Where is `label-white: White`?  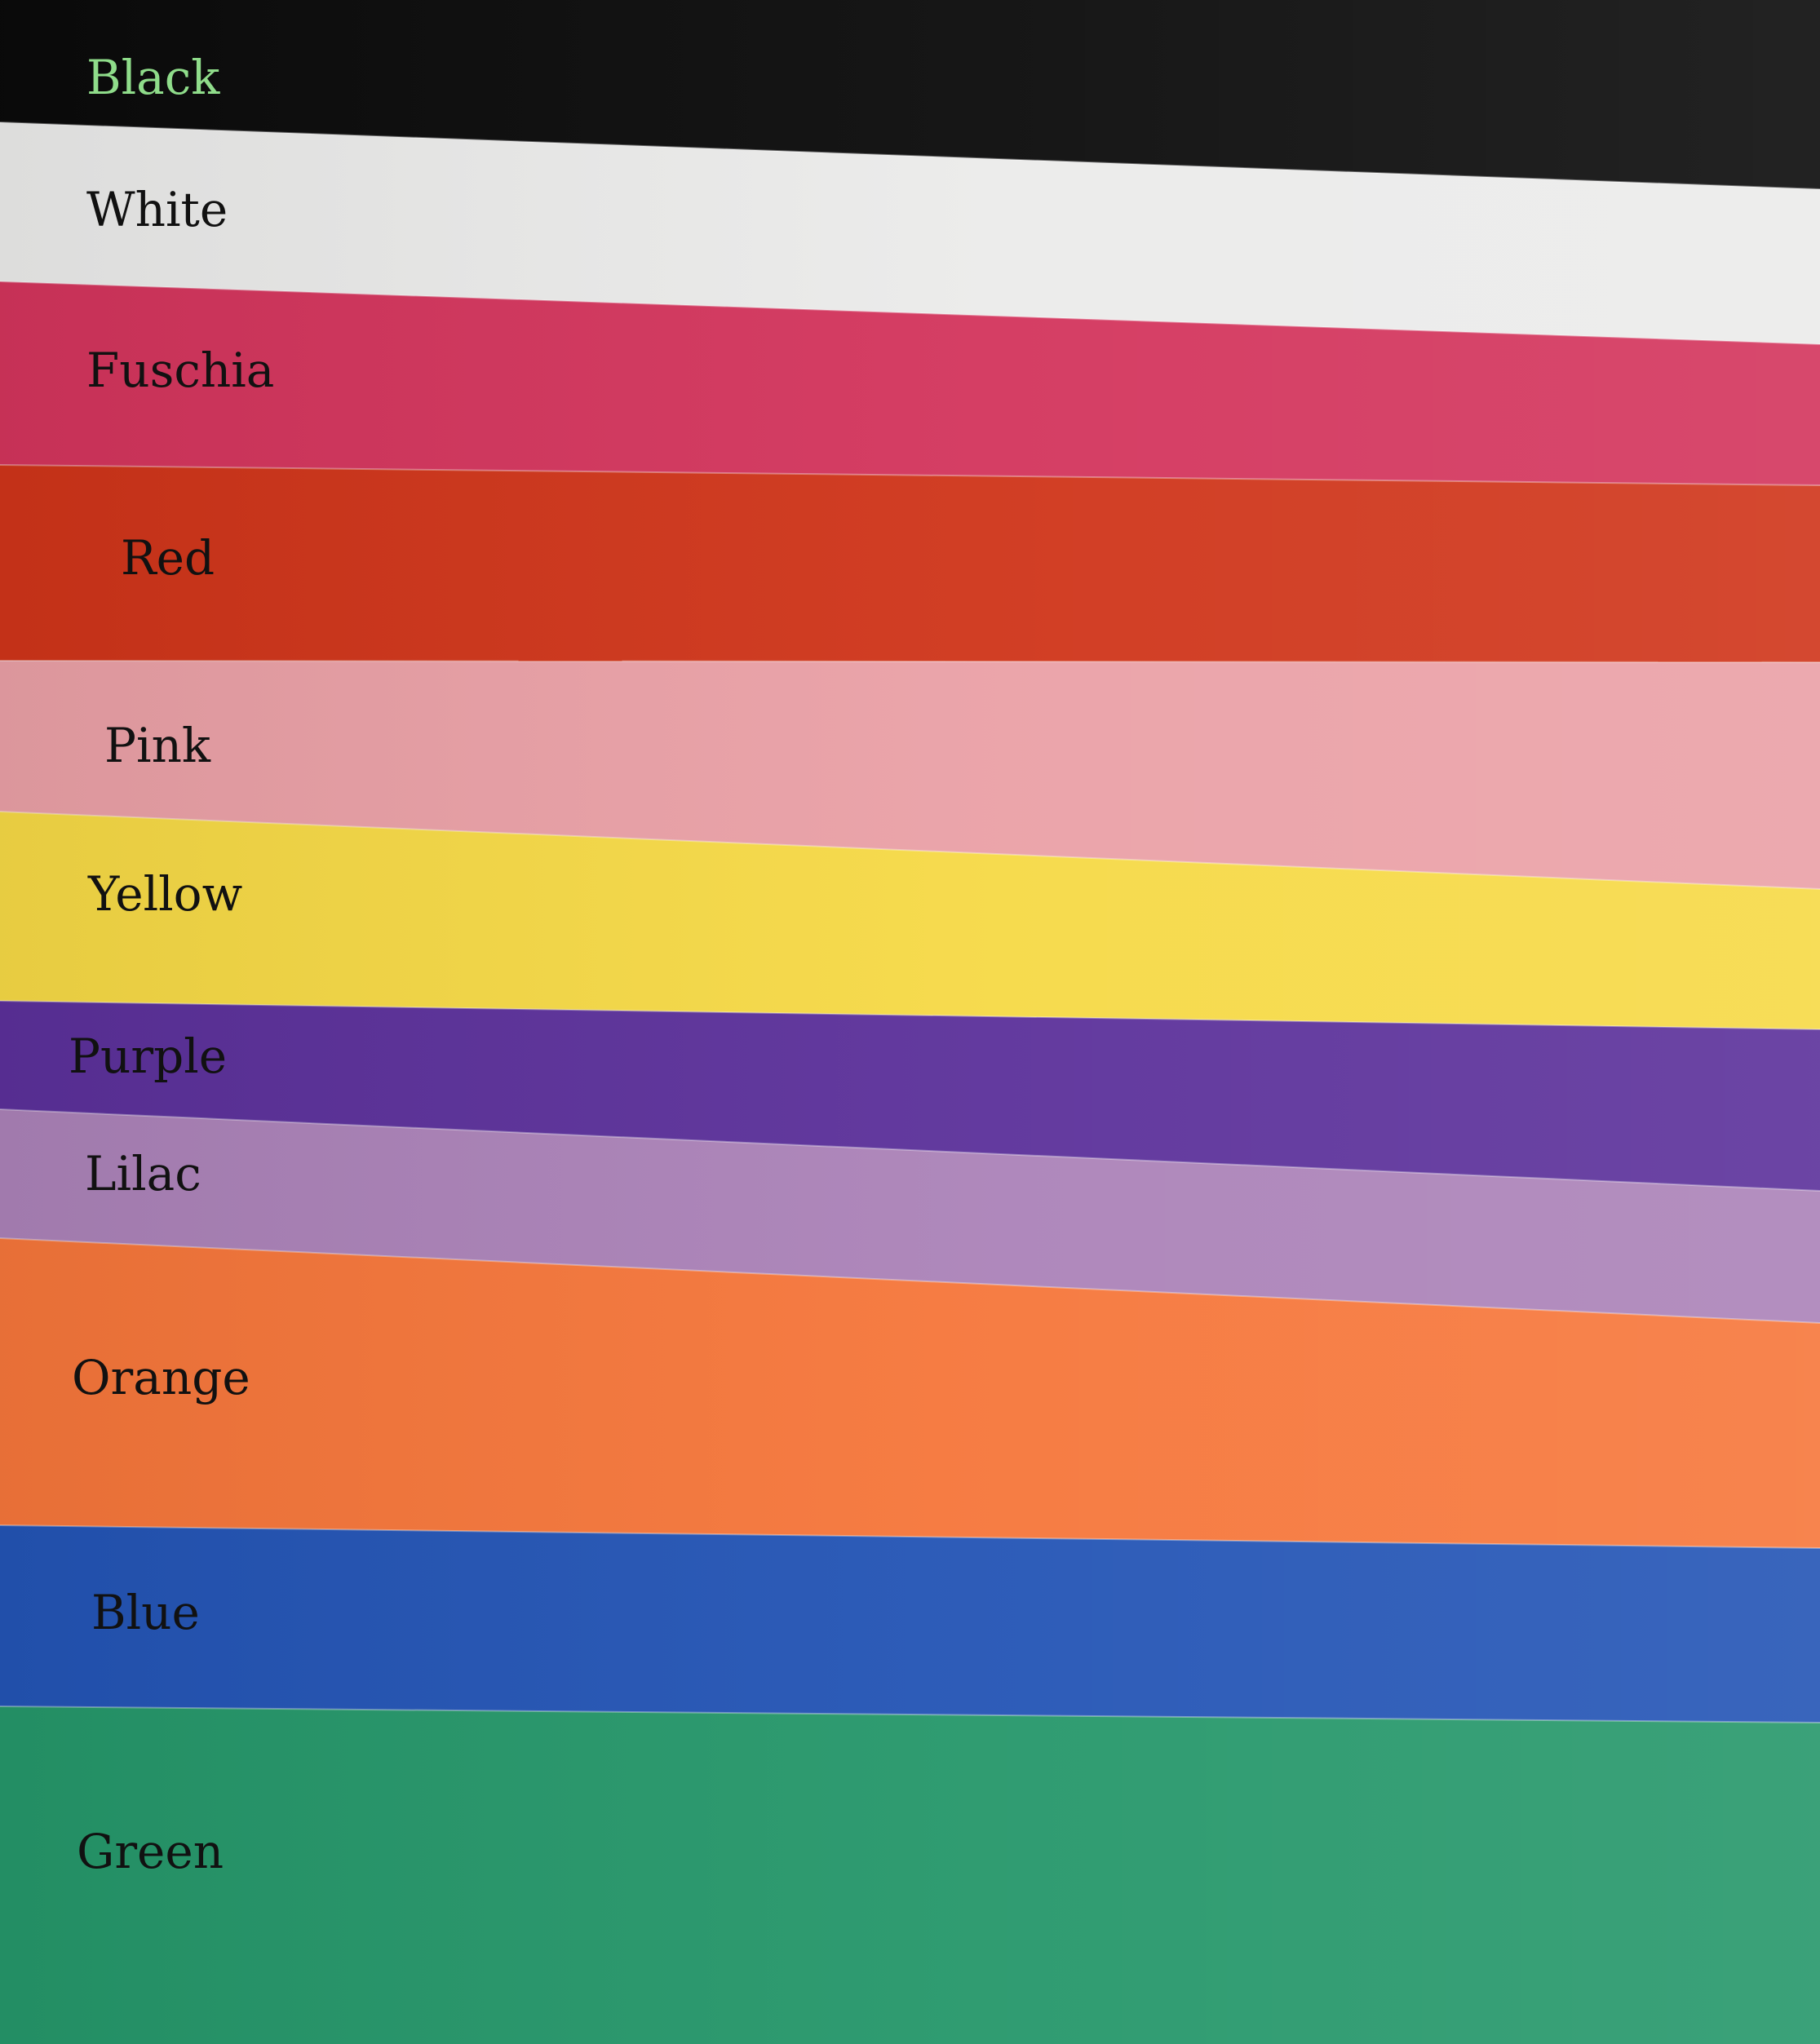 label-white: White is located at coordinates (157, 209).